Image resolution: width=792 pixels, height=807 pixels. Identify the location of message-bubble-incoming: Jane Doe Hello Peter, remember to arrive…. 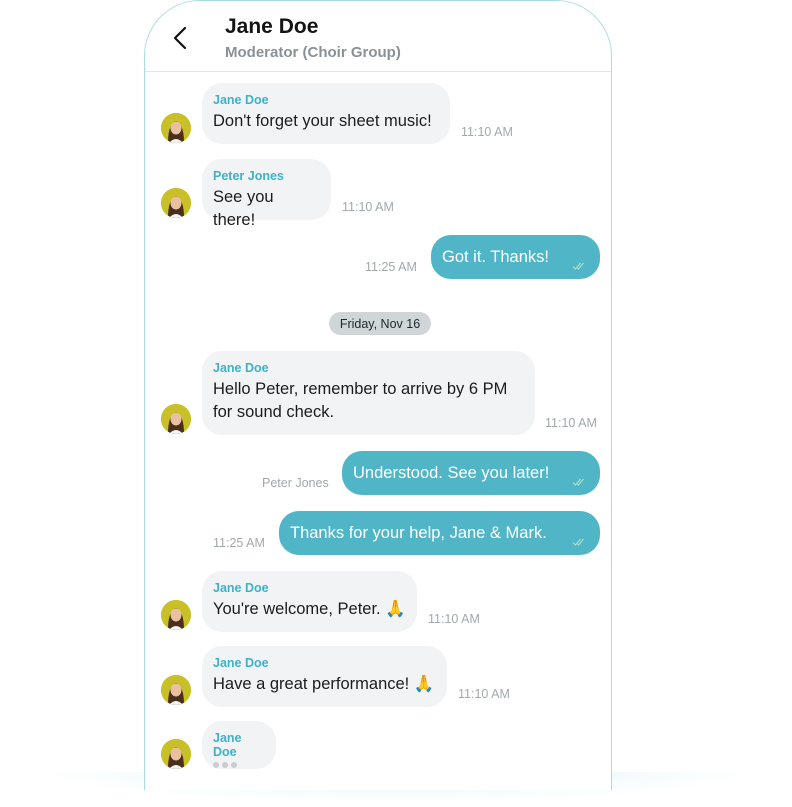
(368, 393).